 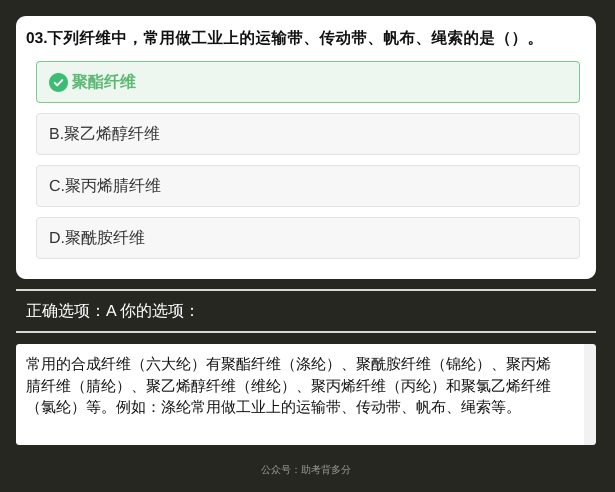 I want to click on answer-option: C.聚丙烯腈纤维, so click(x=308, y=186).